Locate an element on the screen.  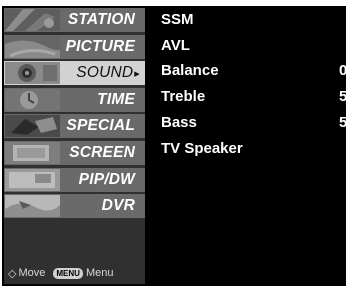
option-label: TV Speaker is located at coordinates (202, 148).